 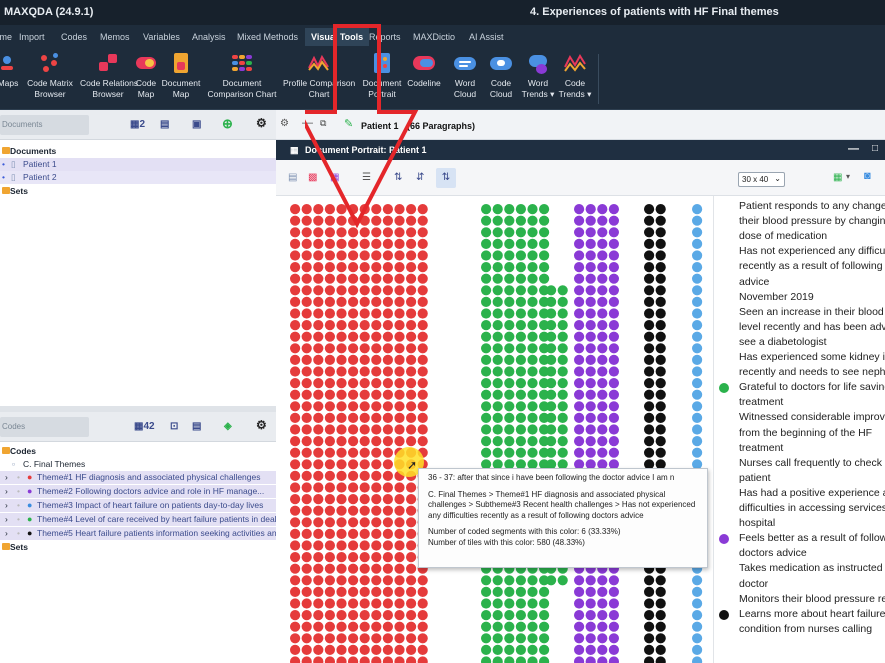 What do you see at coordinates (161, 37) in the screenshot?
I see `menu-variables: Variables` at bounding box center [161, 37].